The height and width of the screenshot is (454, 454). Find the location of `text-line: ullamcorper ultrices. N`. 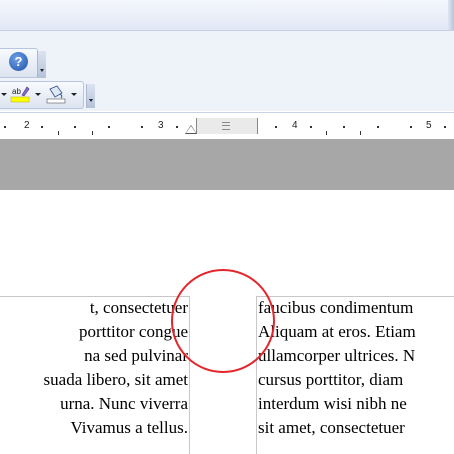

text-line: ullamcorper ultrices. N is located at coordinates (337, 355).